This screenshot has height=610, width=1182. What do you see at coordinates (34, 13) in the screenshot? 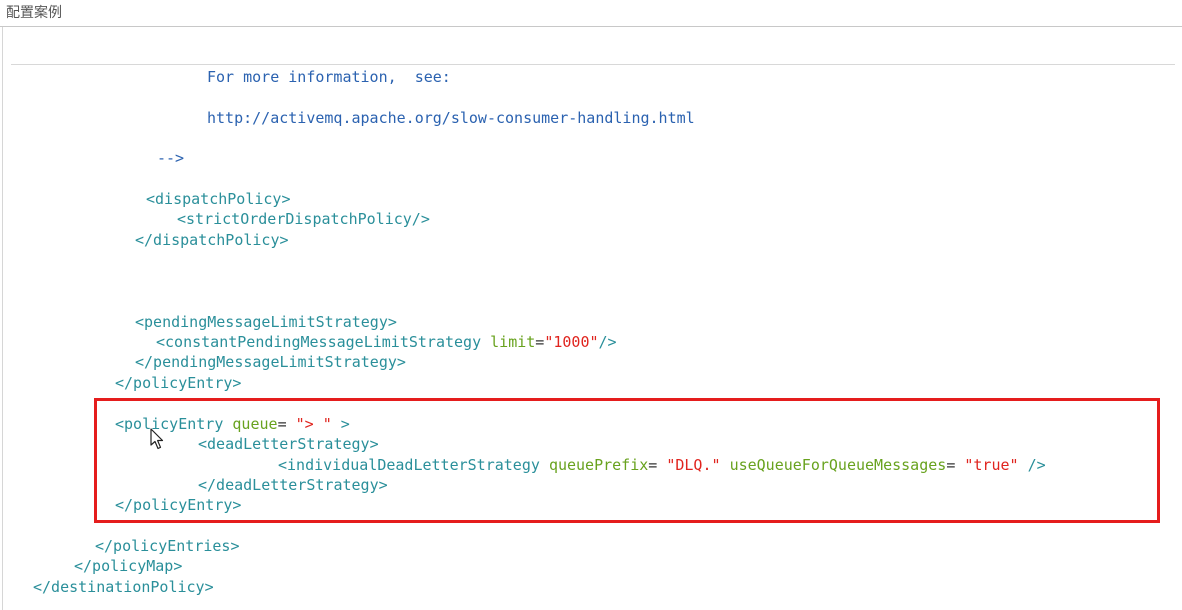
I see `page-title: 配置案例` at bounding box center [34, 13].